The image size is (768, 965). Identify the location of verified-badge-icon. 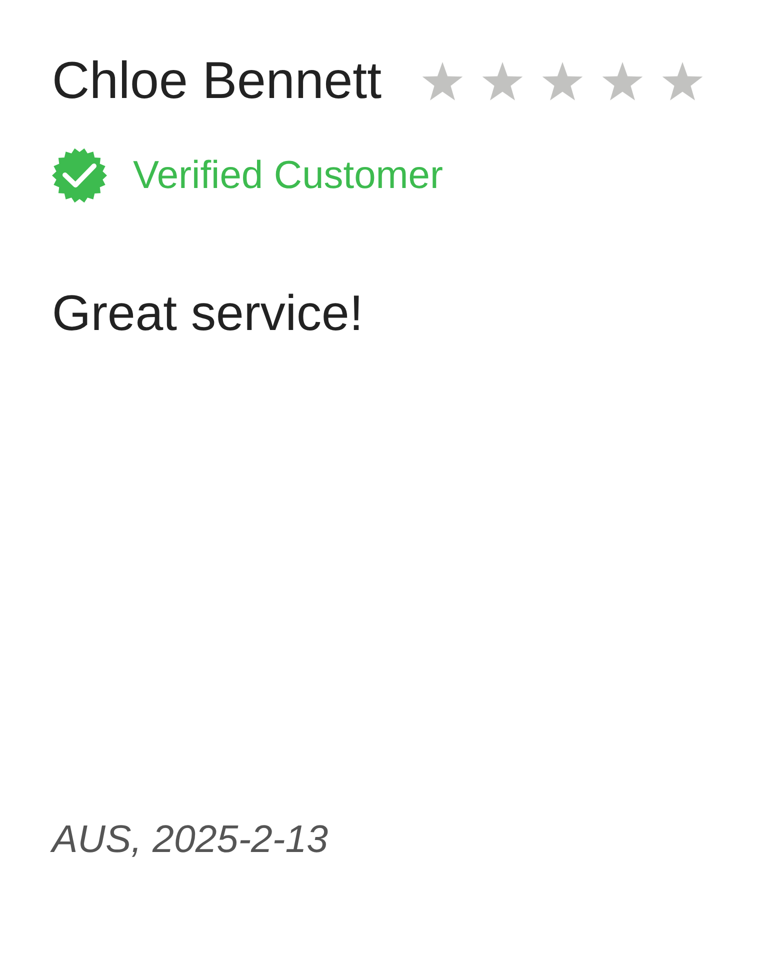
(79, 175).